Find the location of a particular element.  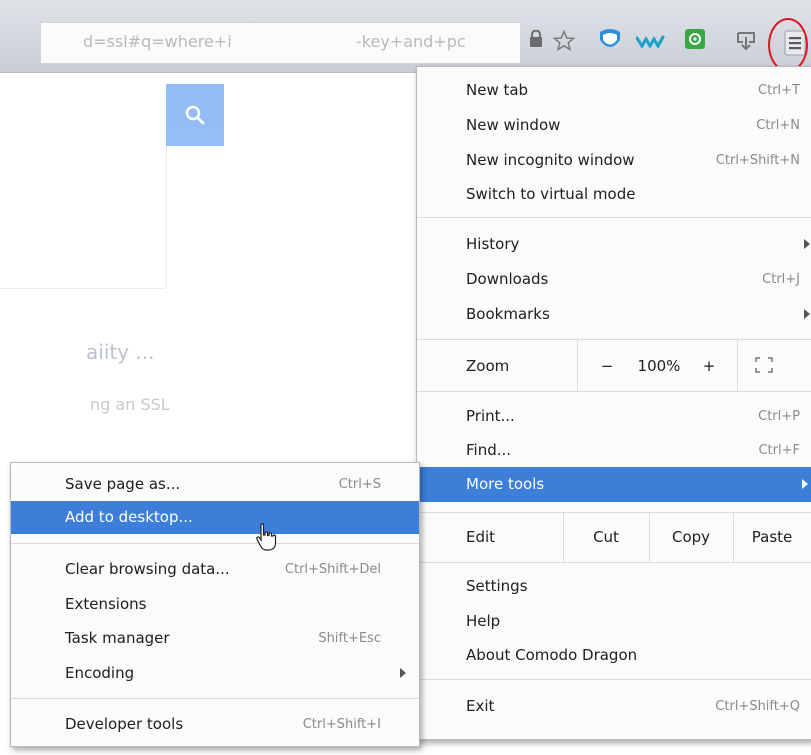

shortcut: Ctrl+S is located at coordinates (359, 484).